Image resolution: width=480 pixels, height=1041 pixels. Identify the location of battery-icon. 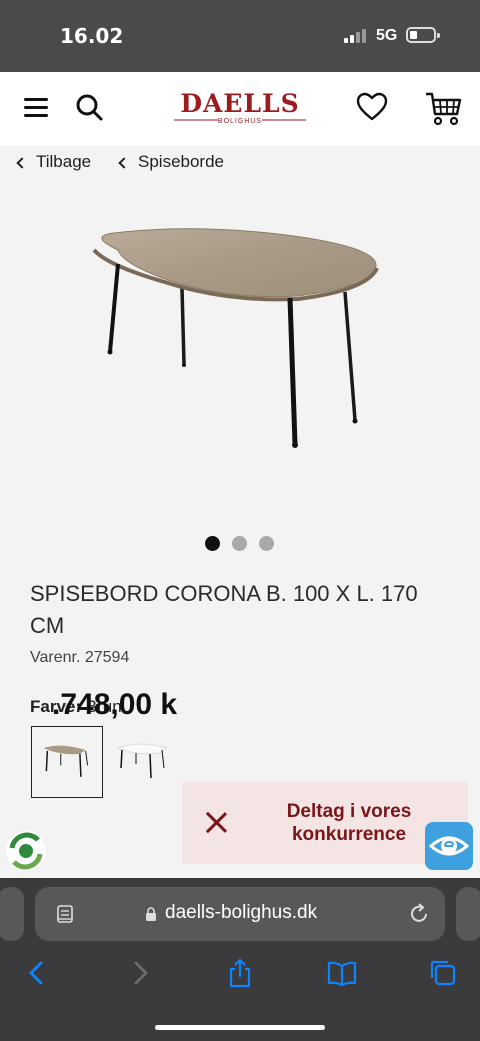
(423, 35).